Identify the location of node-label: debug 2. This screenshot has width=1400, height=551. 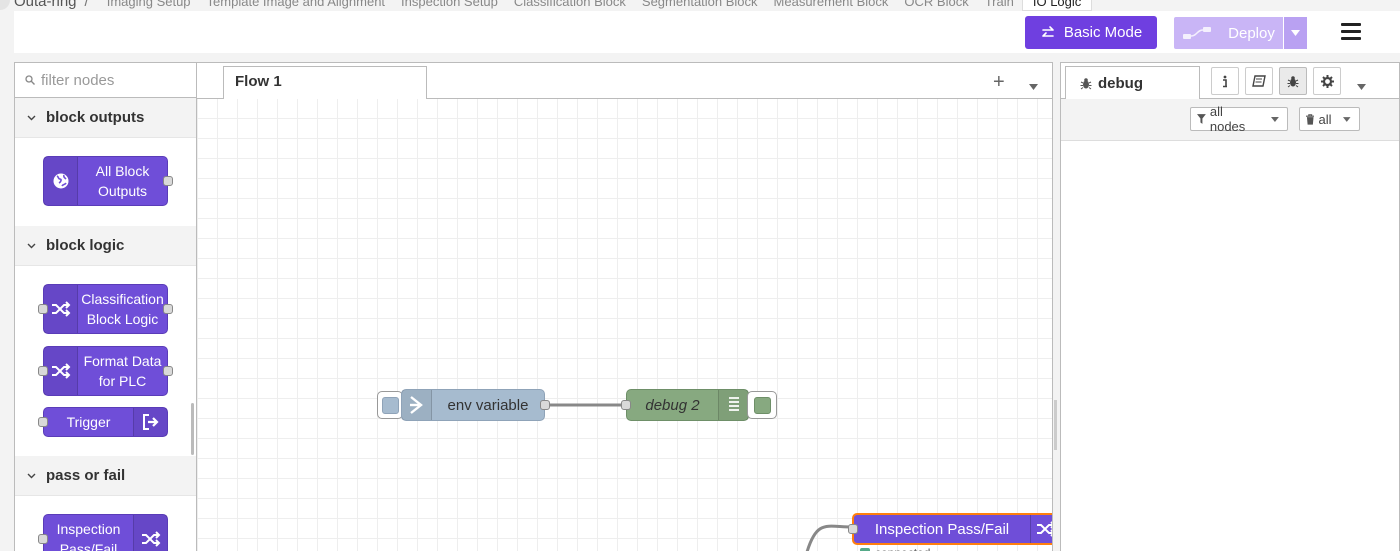
(672, 405).